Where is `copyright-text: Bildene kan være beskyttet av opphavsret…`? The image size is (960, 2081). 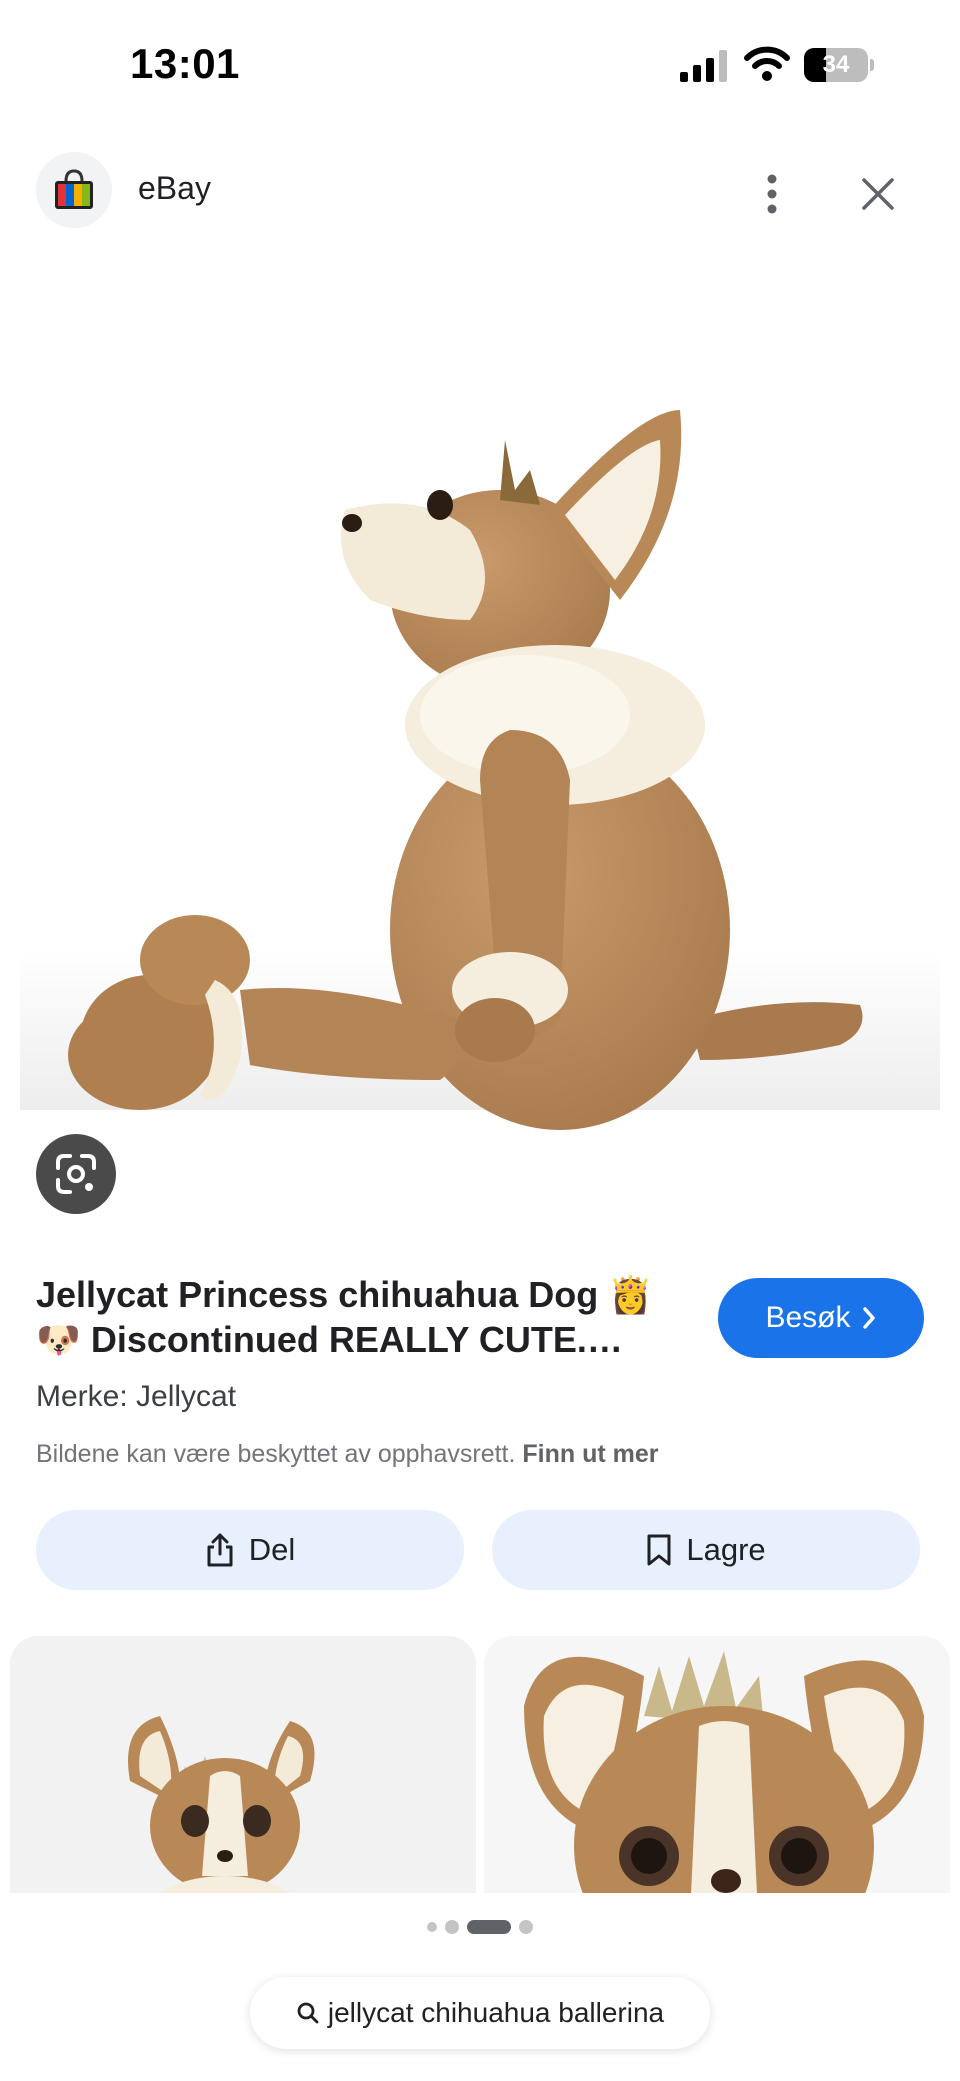
copyright-text: Bildene kan være beskyttet av opphavsret… is located at coordinates (276, 1454).